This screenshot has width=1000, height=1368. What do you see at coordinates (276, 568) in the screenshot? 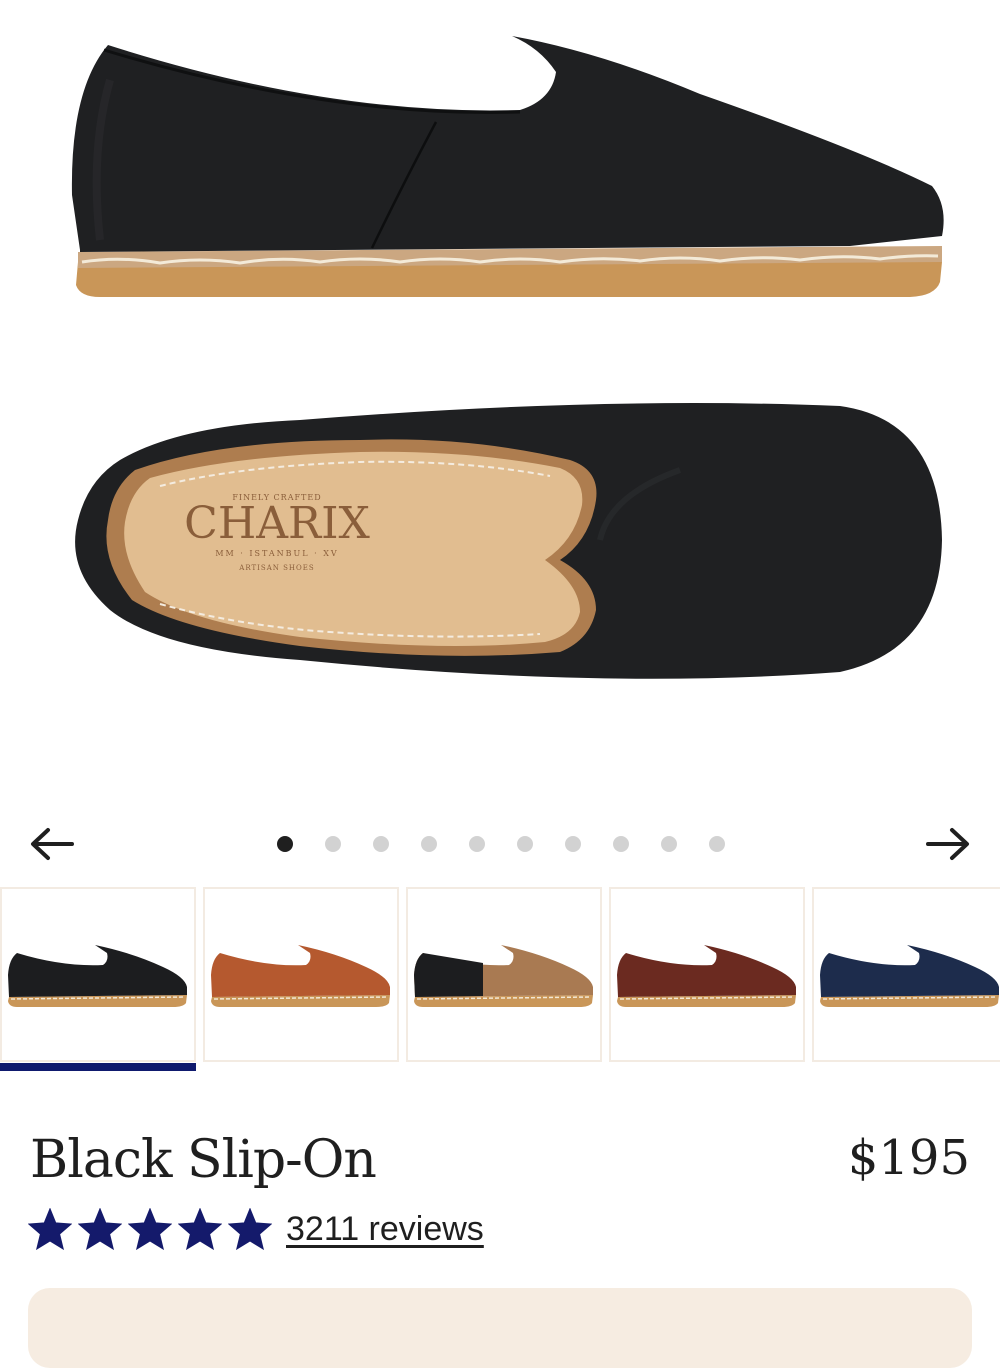
I see `svg-text: ARTISAN SHOES` at bounding box center [276, 568].